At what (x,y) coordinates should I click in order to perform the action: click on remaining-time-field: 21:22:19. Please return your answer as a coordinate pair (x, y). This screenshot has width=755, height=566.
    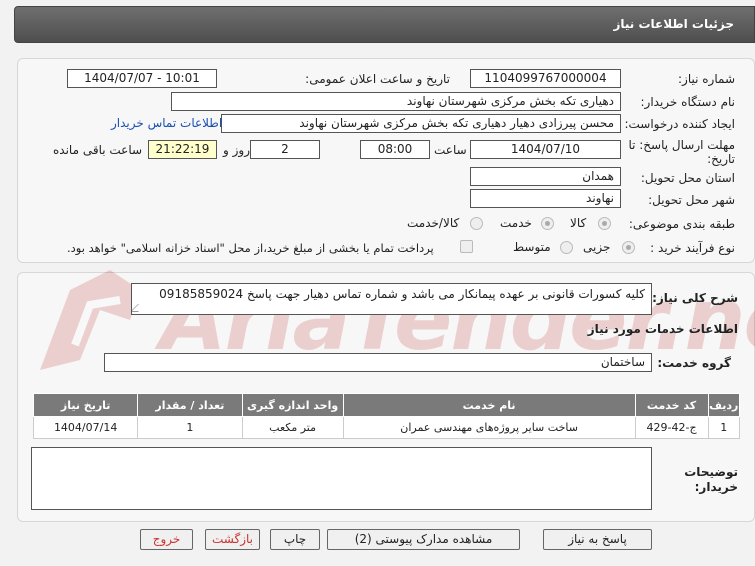
    Looking at the image, I should click on (182, 149).